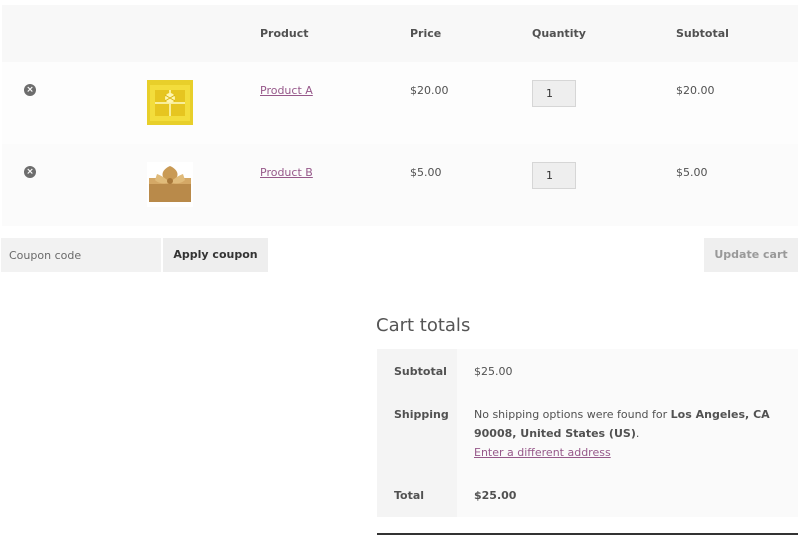  I want to click on header-subtotal: Subtotal, so click(702, 33).